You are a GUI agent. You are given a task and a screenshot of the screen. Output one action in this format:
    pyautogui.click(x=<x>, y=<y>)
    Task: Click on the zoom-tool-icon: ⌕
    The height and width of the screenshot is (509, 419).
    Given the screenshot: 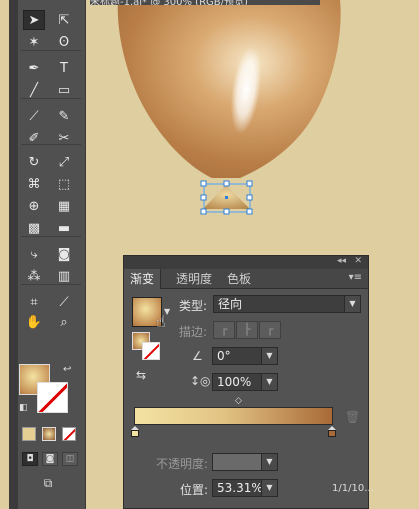 What is the action you would take?
    pyautogui.click(x=64, y=322)
    